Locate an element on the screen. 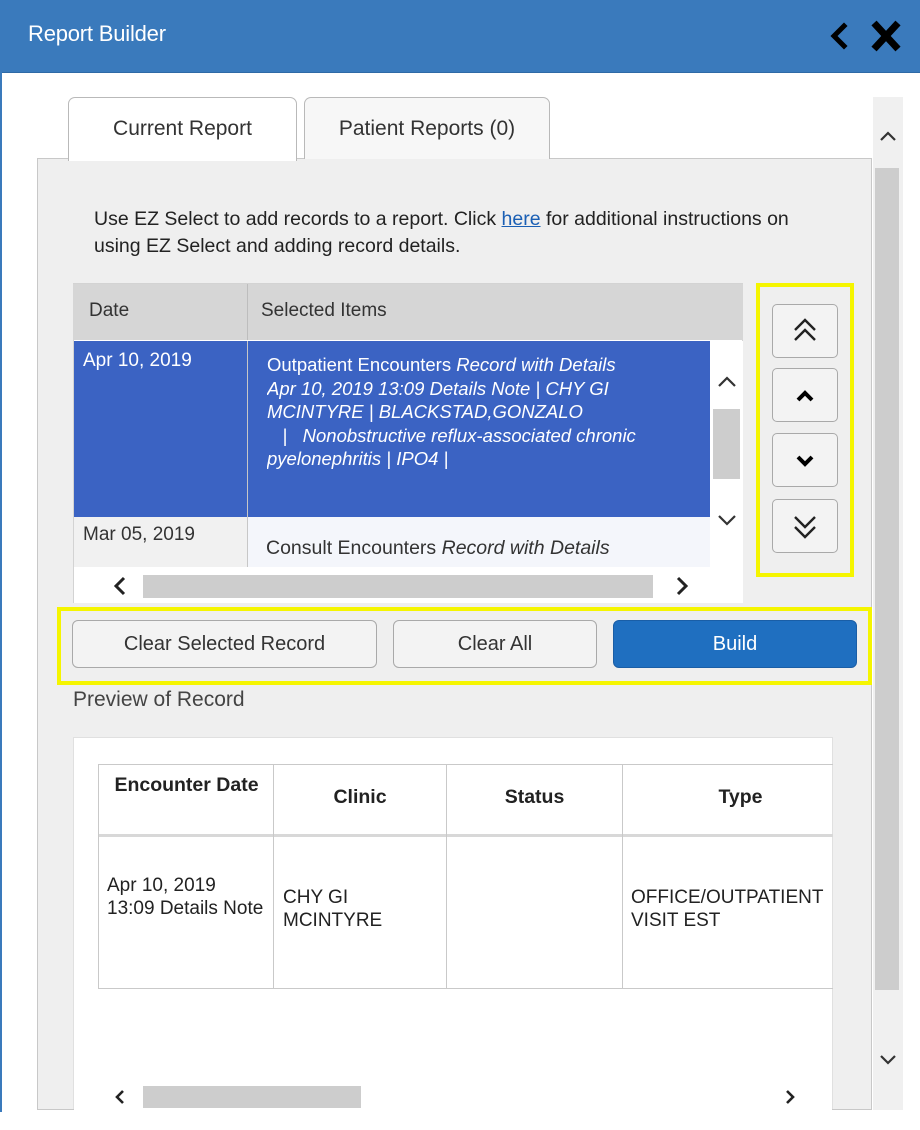 This screenshot has height=1130, width=920. preview-cell-type: OFFICE/OUTPATIENT VISIT EST is located at coordinates (731, 909).